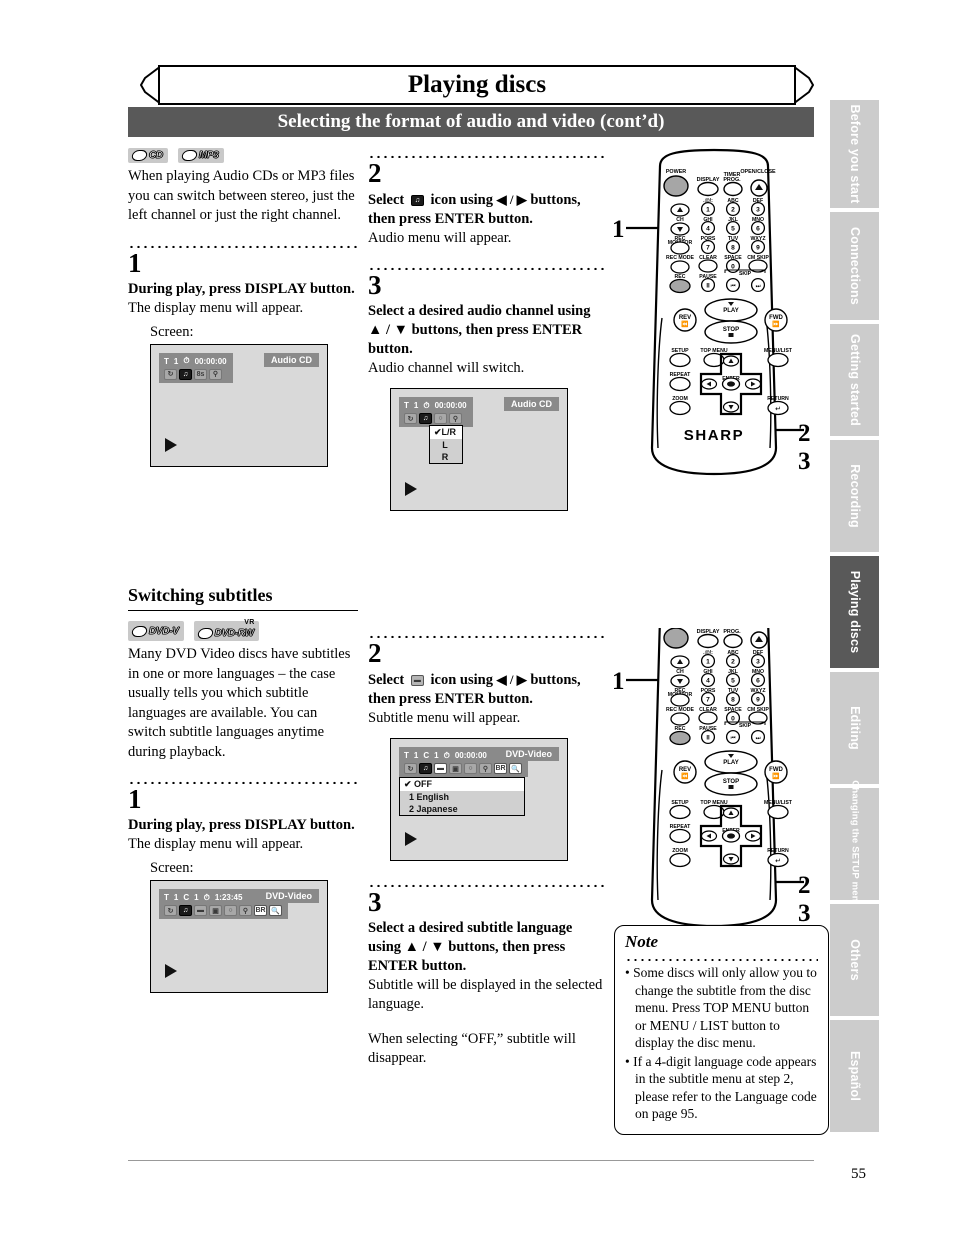 This screenshot has height=1235, width=954. What do you see at coordinates (249, 622) in the screenshot?
I see `vr-label: VR` at bounding box center [249, 622].